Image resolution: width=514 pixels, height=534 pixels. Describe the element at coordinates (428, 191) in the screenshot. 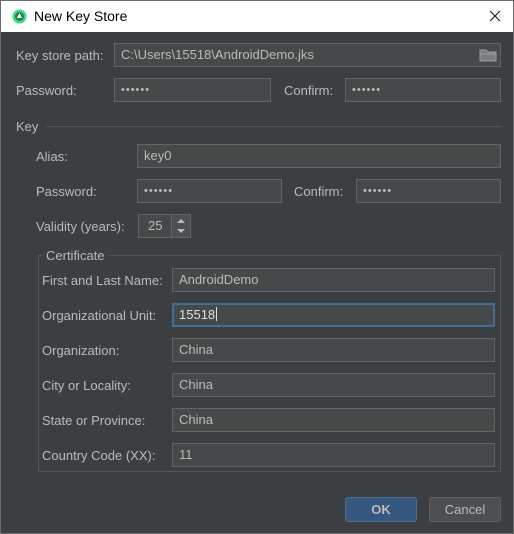

I see `key-confirm-field: ••••••` at that location.